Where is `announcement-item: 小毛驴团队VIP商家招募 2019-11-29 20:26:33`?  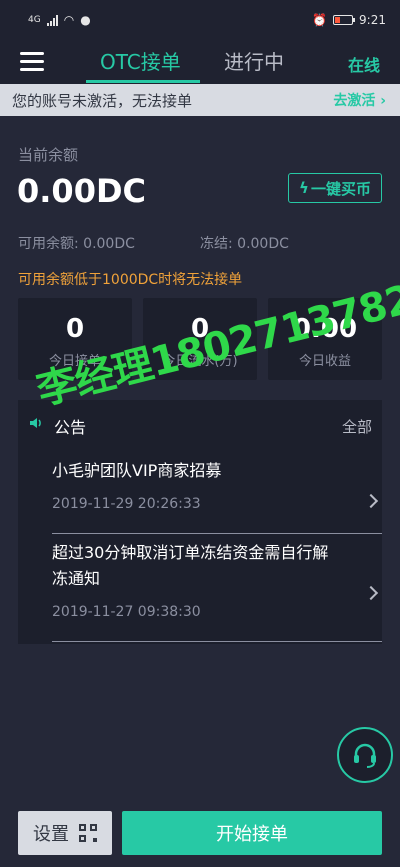
announcement-item: 小毛驴团队VIP商家招募 2019-11-29 20:26:33 is located at coordinates (217, 496).